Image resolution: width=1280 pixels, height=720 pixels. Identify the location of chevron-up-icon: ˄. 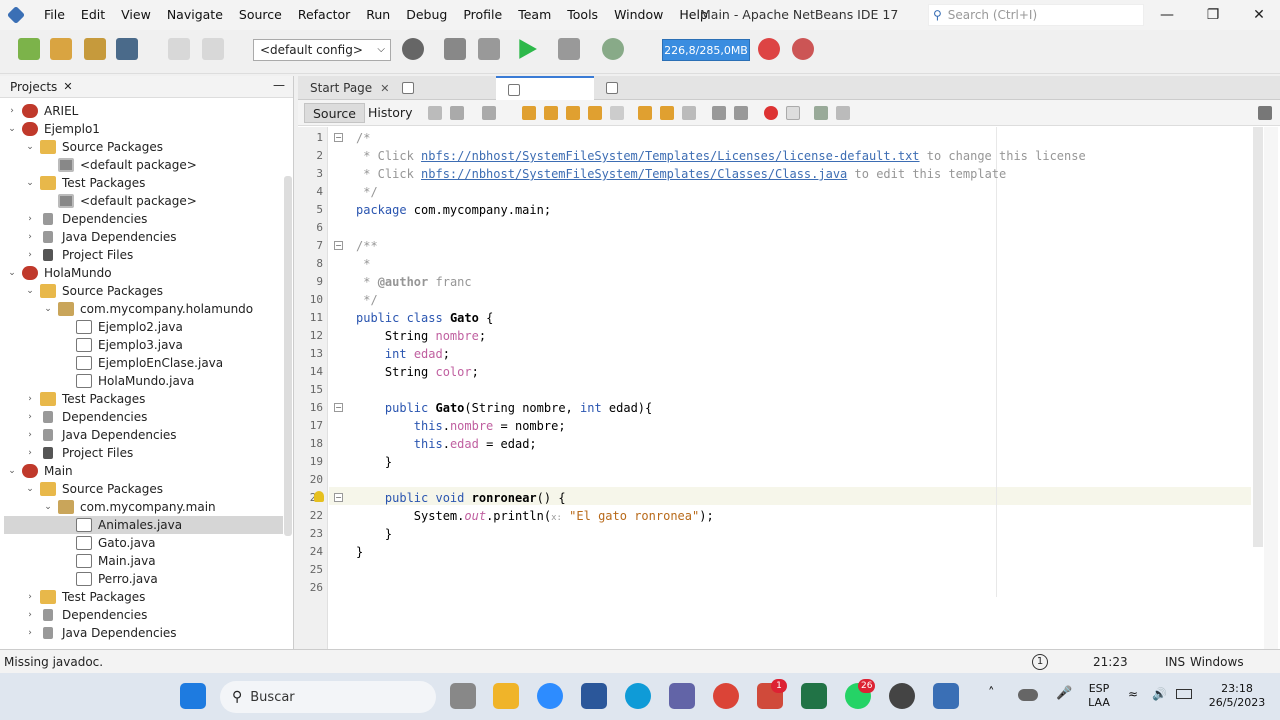
(991, 694).